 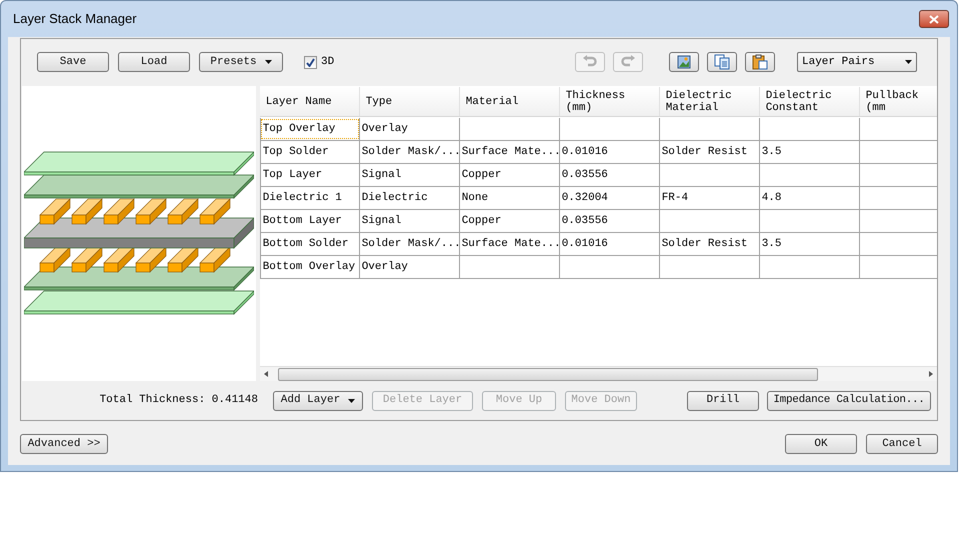 I want to click on window-title: Layer Stack Manager, so click(x=75, y=19).